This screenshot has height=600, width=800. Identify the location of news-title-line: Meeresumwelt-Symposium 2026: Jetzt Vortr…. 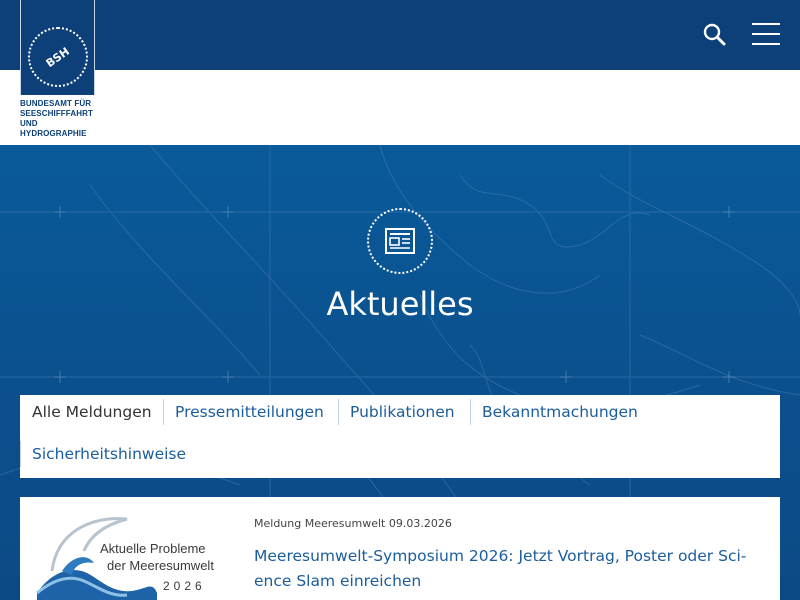
(500, 556).